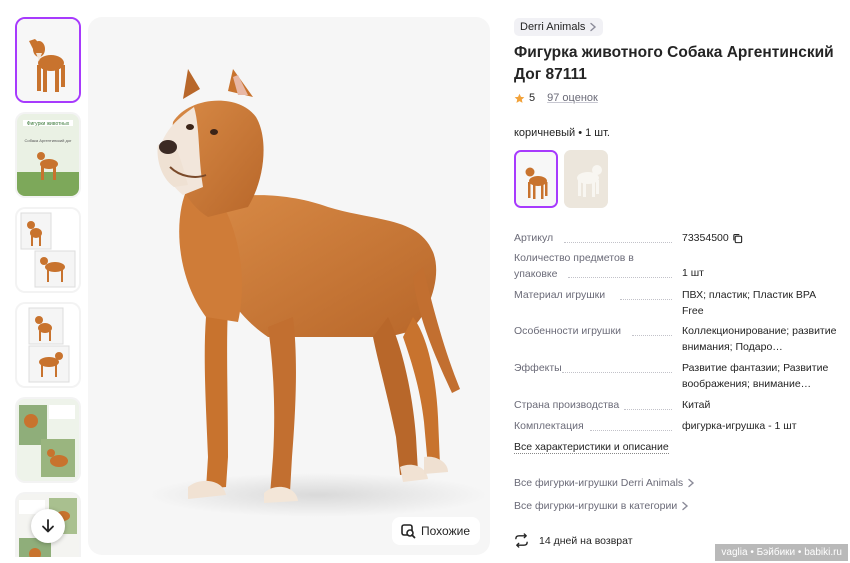  I want to click on rating-value: 5, so click(532, 98).